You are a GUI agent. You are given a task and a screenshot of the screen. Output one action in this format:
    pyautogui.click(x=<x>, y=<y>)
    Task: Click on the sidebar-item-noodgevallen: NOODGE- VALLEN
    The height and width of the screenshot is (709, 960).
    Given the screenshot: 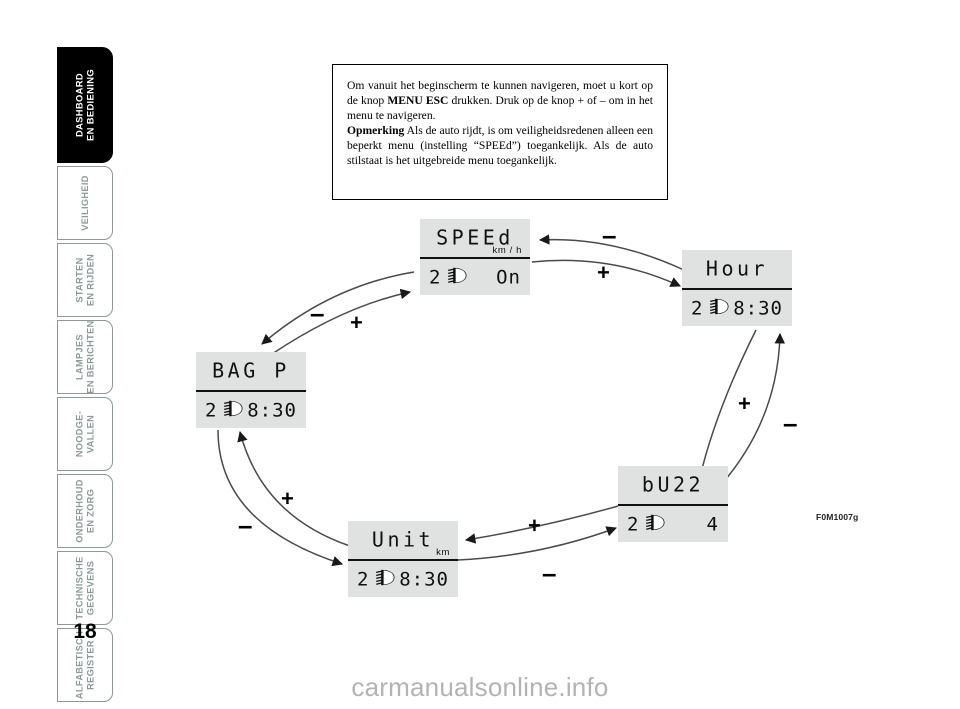 What is the action you would take?
    pyautogui.click(x=85, y=434)
    